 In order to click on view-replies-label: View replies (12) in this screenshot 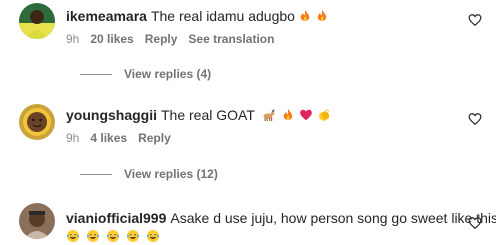, I will do `click(171, 174)`.